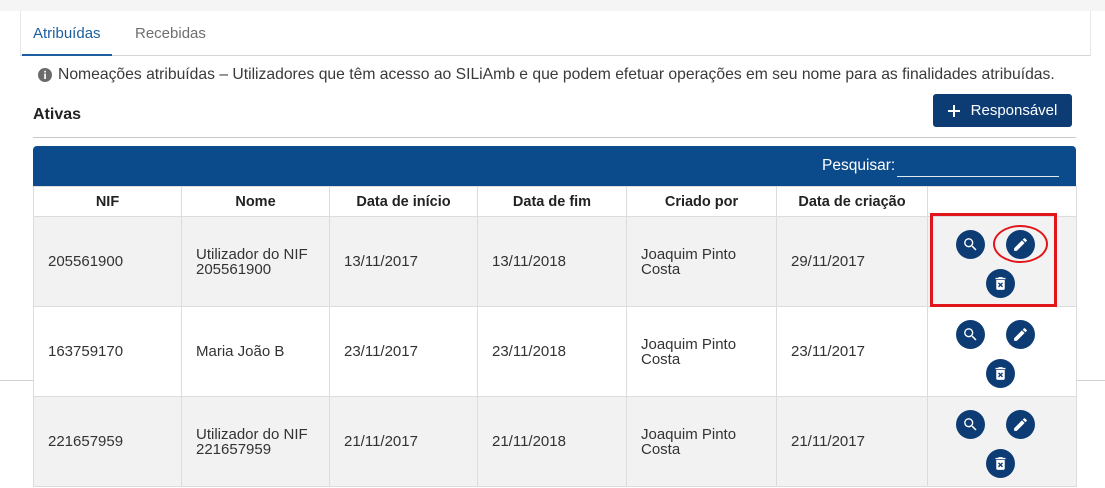  What do you see at coordinates (552, 201) in the screenshot?
I see `column-header-data-fim: Data de fim` at bounding box center [552, 201].